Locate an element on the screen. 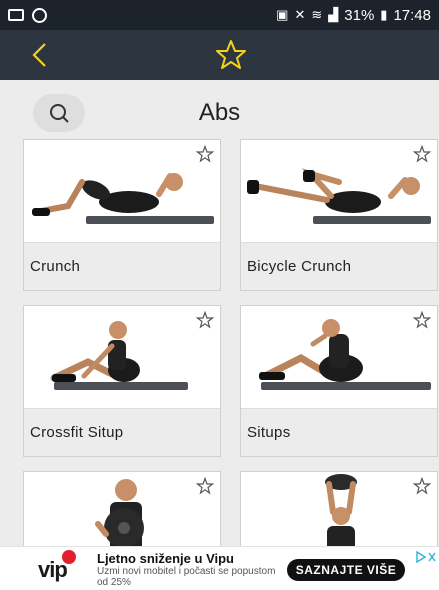 This screenshot has height=590, width=439. star-outline-icon is located at coordinates (231, 54).